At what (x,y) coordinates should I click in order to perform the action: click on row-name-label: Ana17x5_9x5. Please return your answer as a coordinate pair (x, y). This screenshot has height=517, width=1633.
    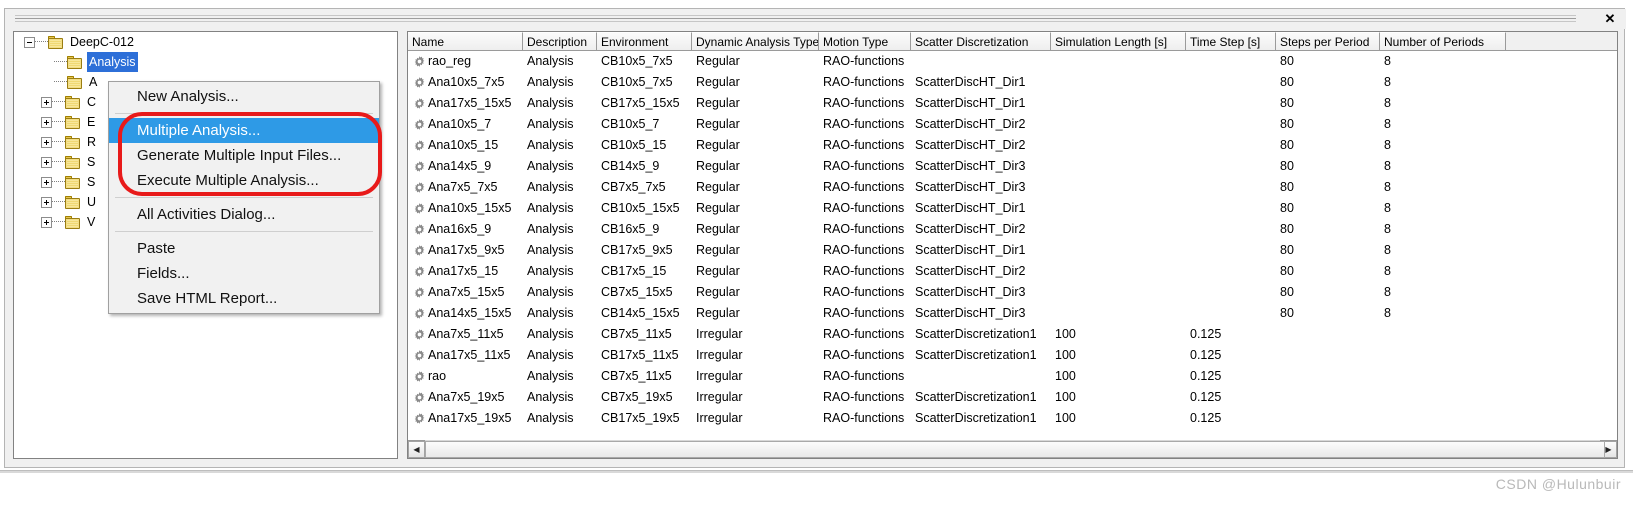
    Looking at the image, I should click on (466, 250).